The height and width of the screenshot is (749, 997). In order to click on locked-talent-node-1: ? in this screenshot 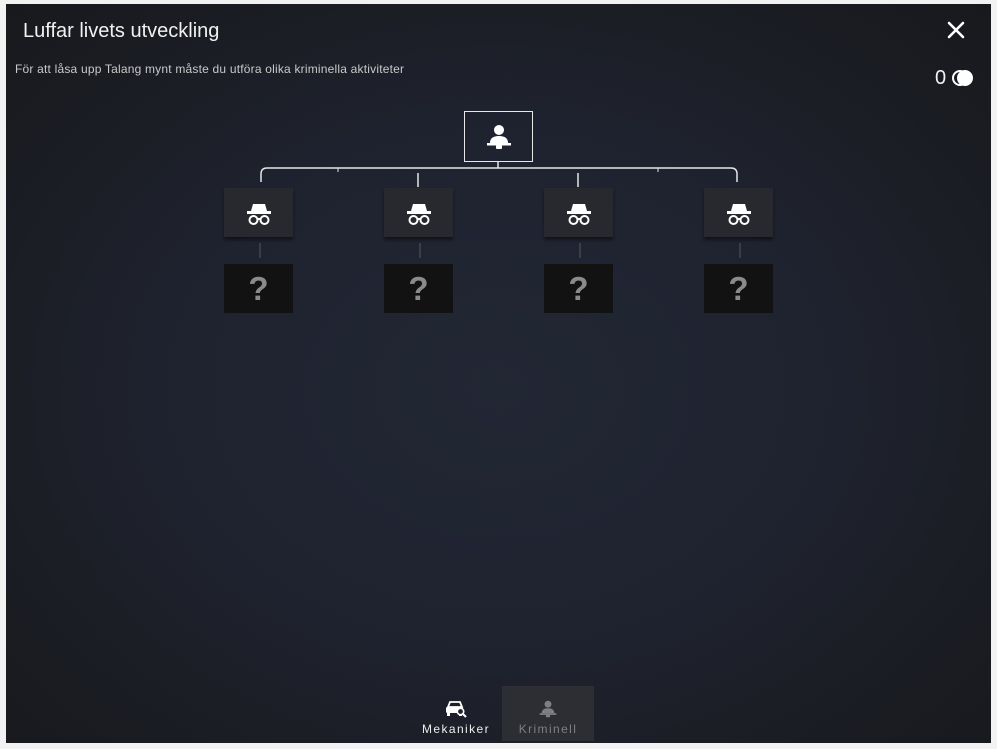, I will do `click(258, 288)`.